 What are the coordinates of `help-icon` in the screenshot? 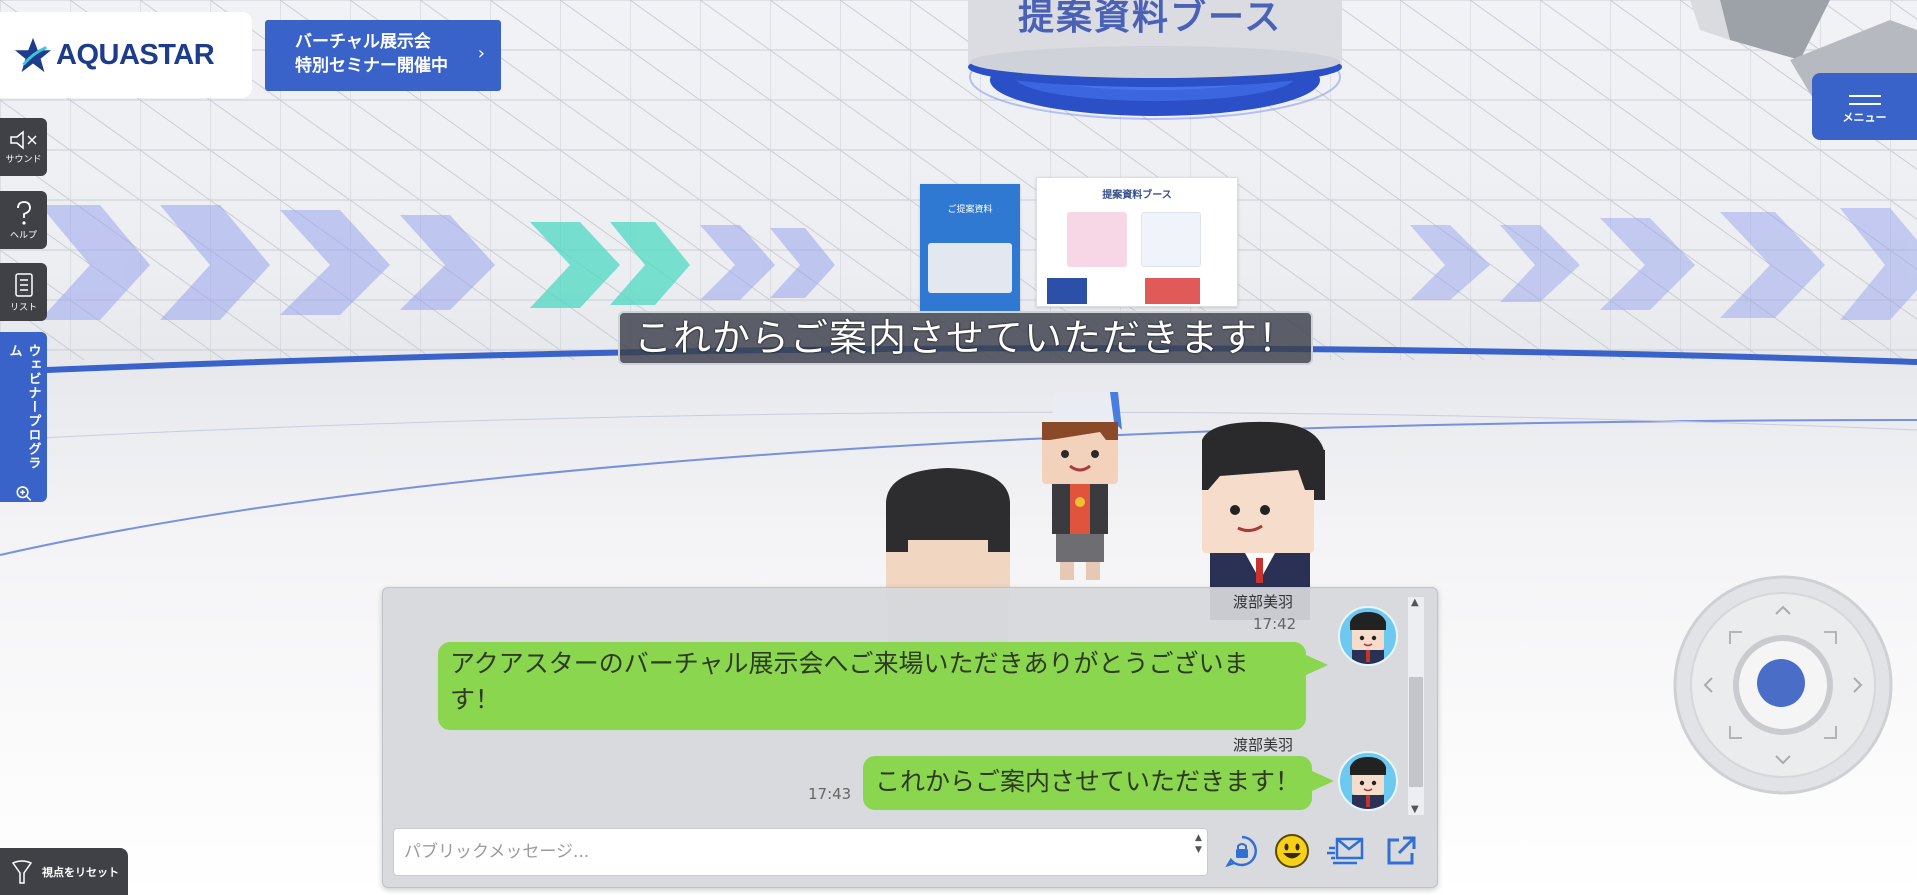 It's located at (23, 212).